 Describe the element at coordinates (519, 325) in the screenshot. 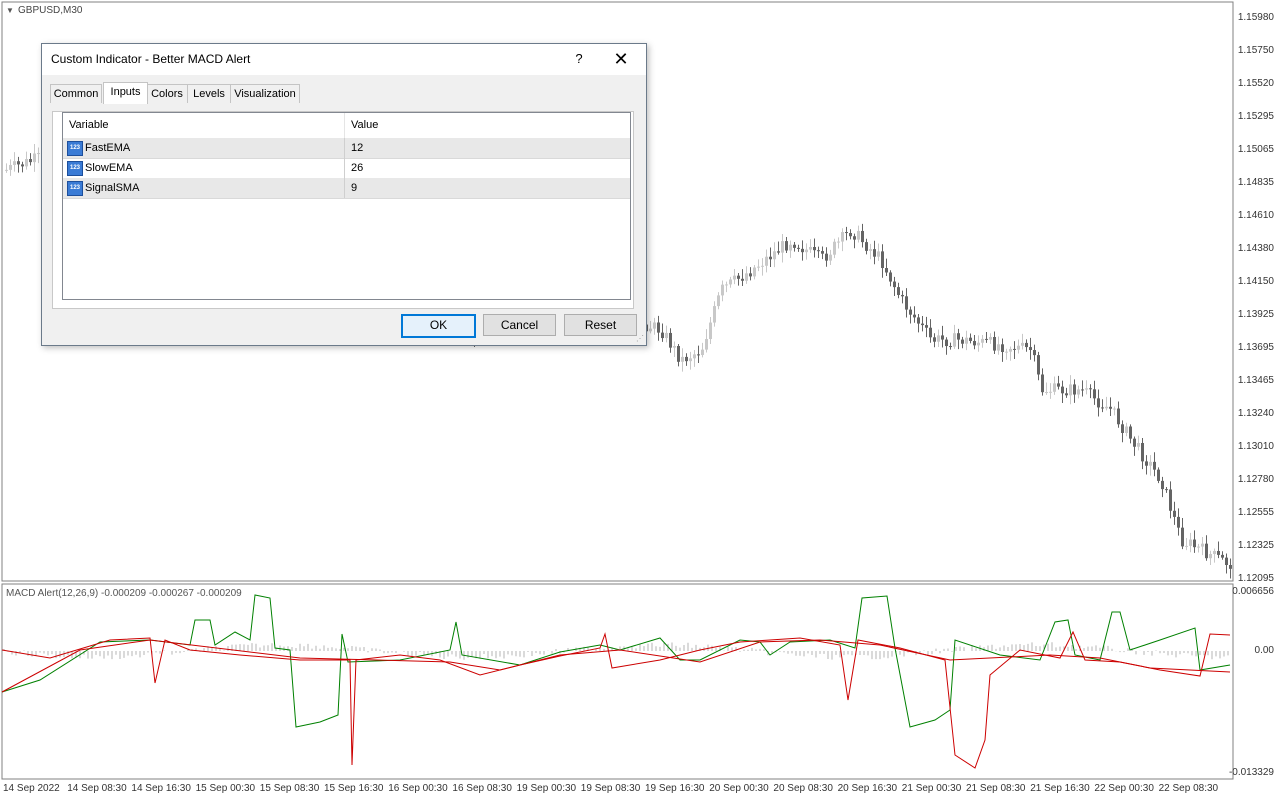

I see `cancel-button: Cancel` at that location.